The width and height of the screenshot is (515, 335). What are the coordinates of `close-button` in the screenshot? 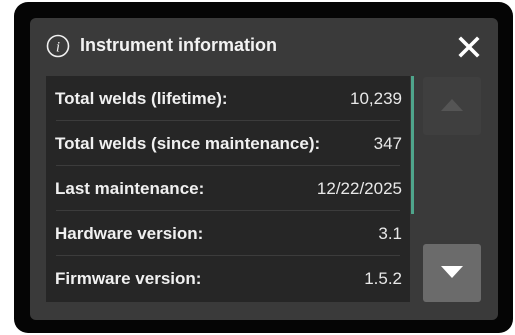 It's located at (469, 47).